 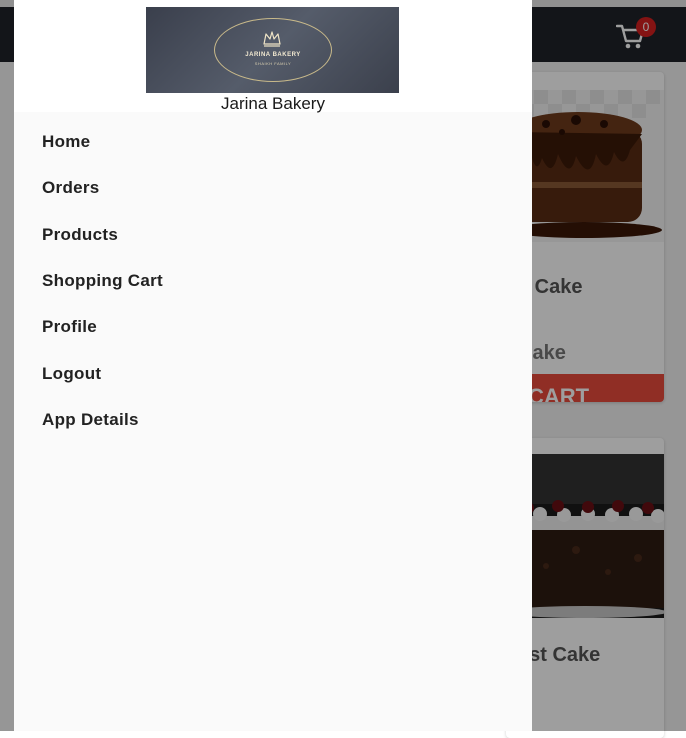 I want to click on logo-ring: JARINA BAKERY SHAIKH FAMILY, so click(x=273, y=50).